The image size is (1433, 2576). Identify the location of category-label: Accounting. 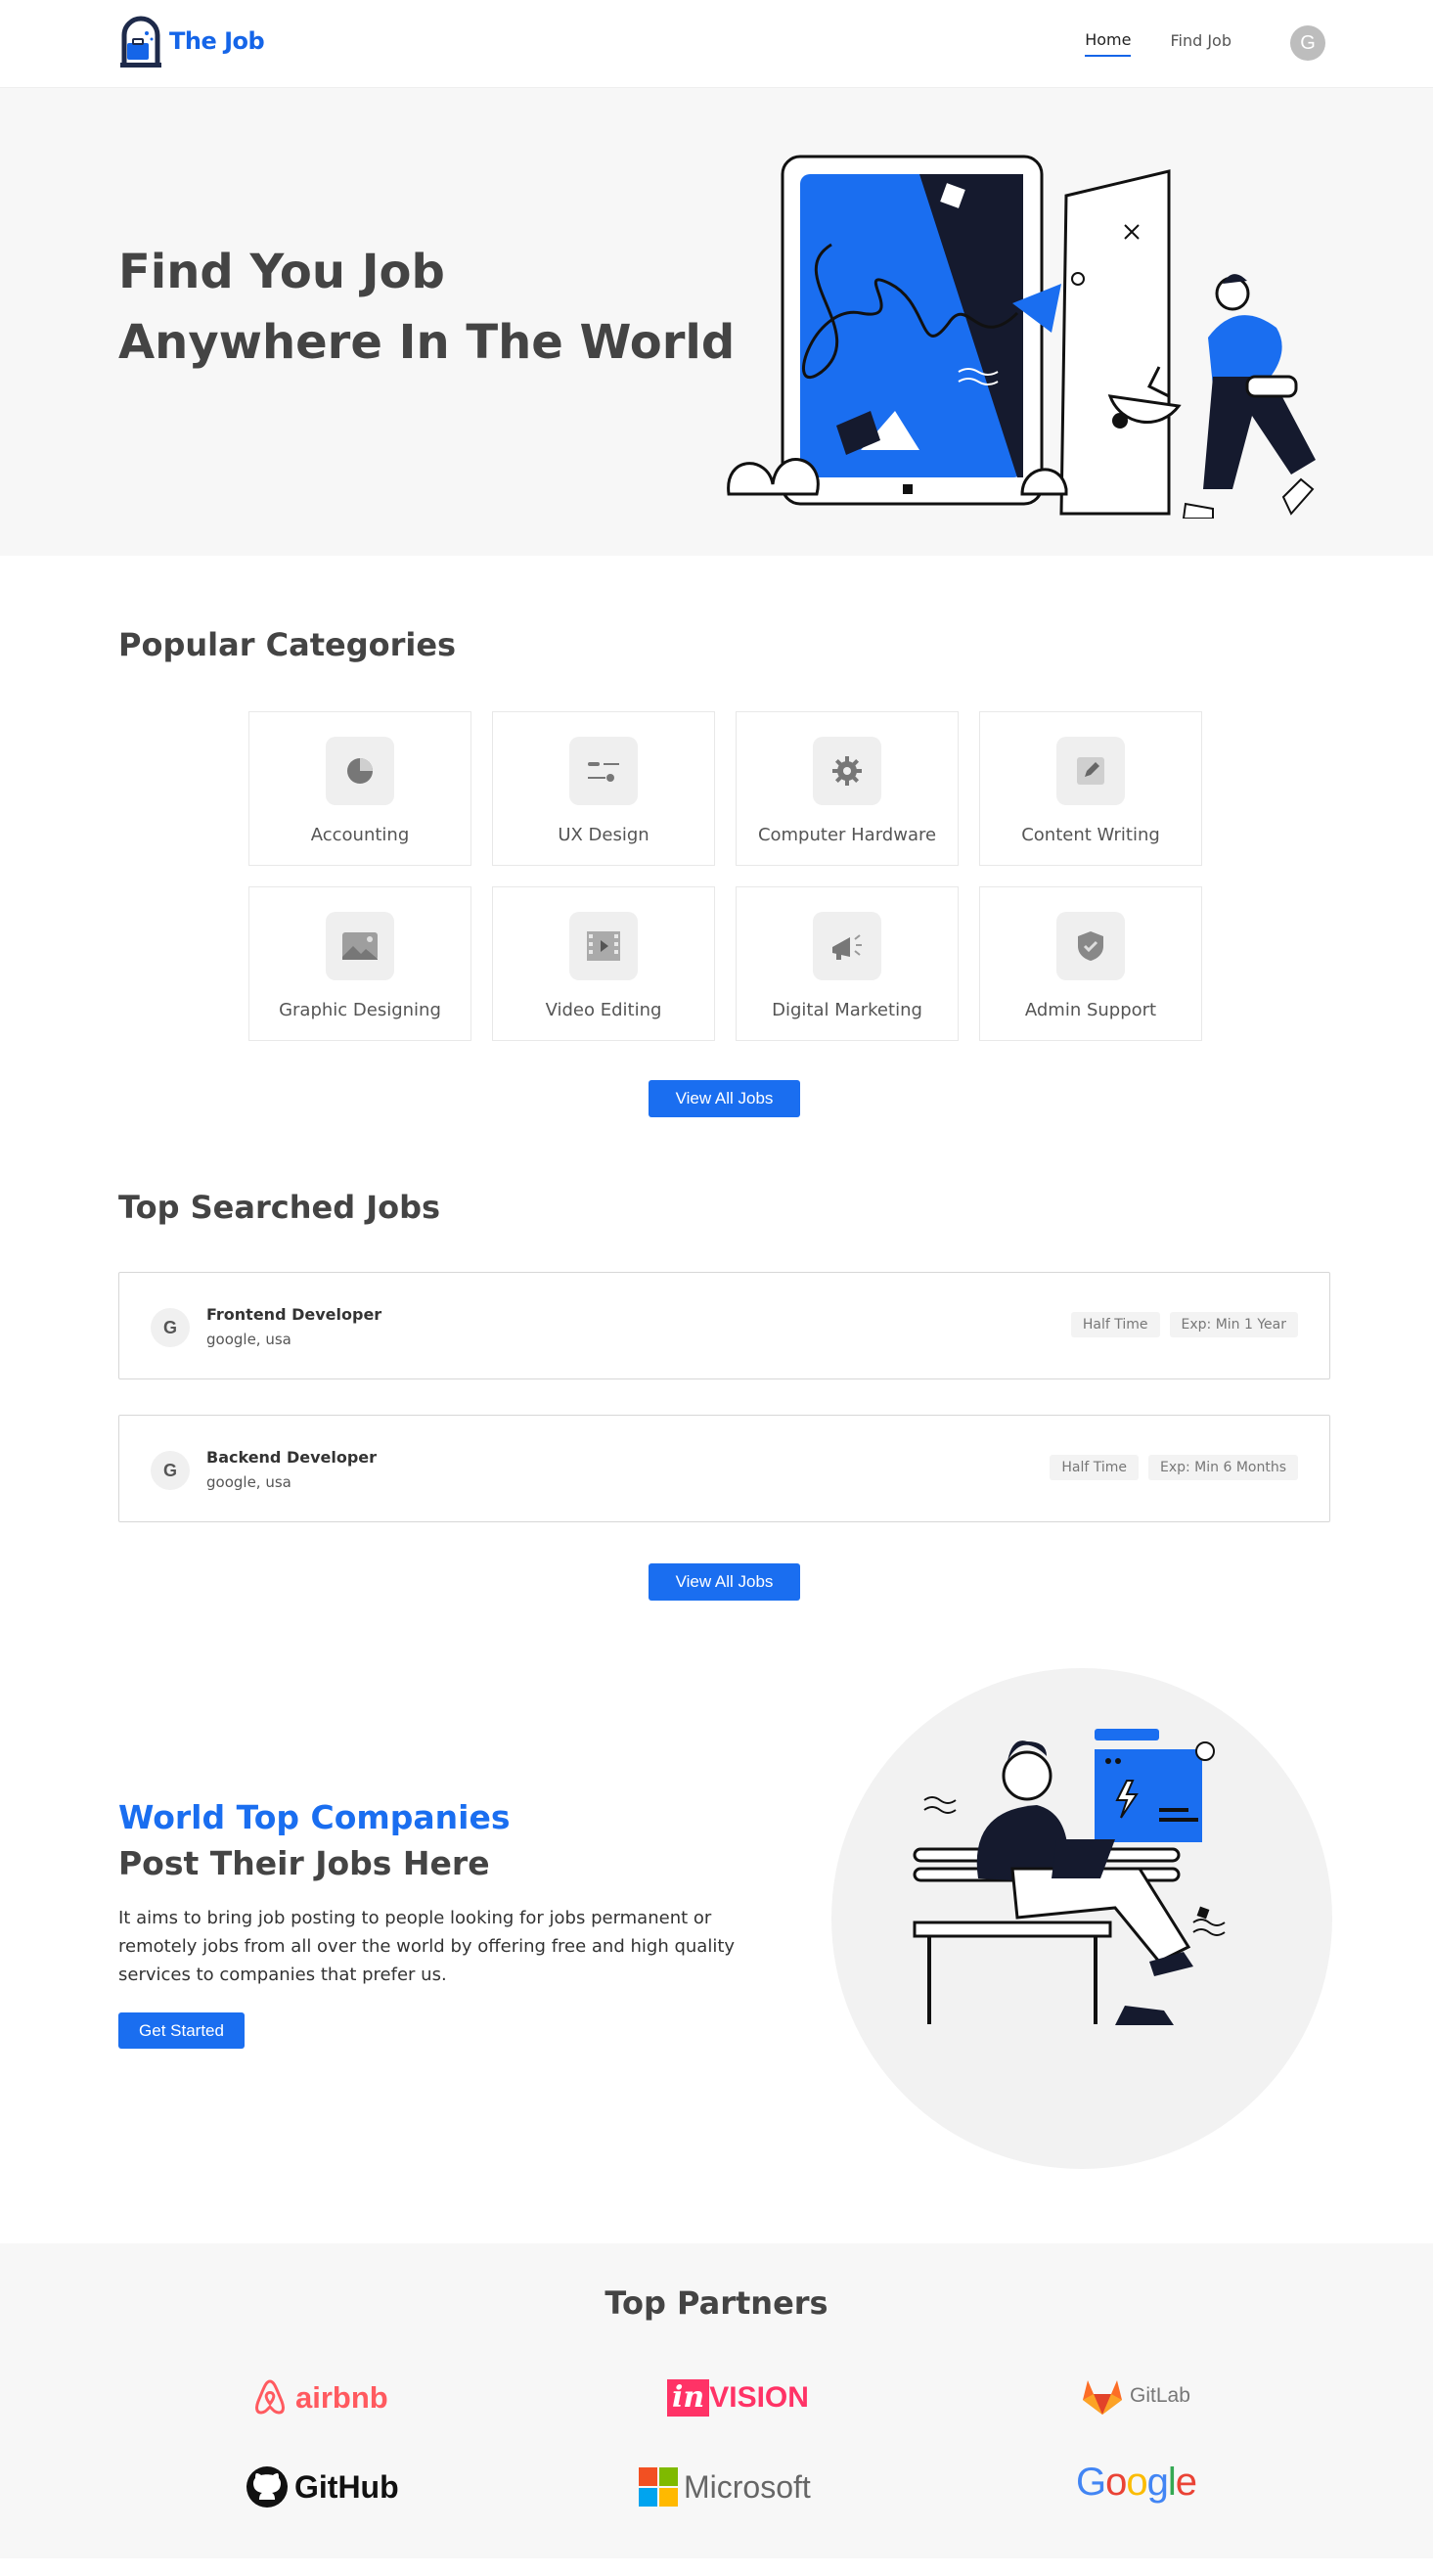
(360, 835).